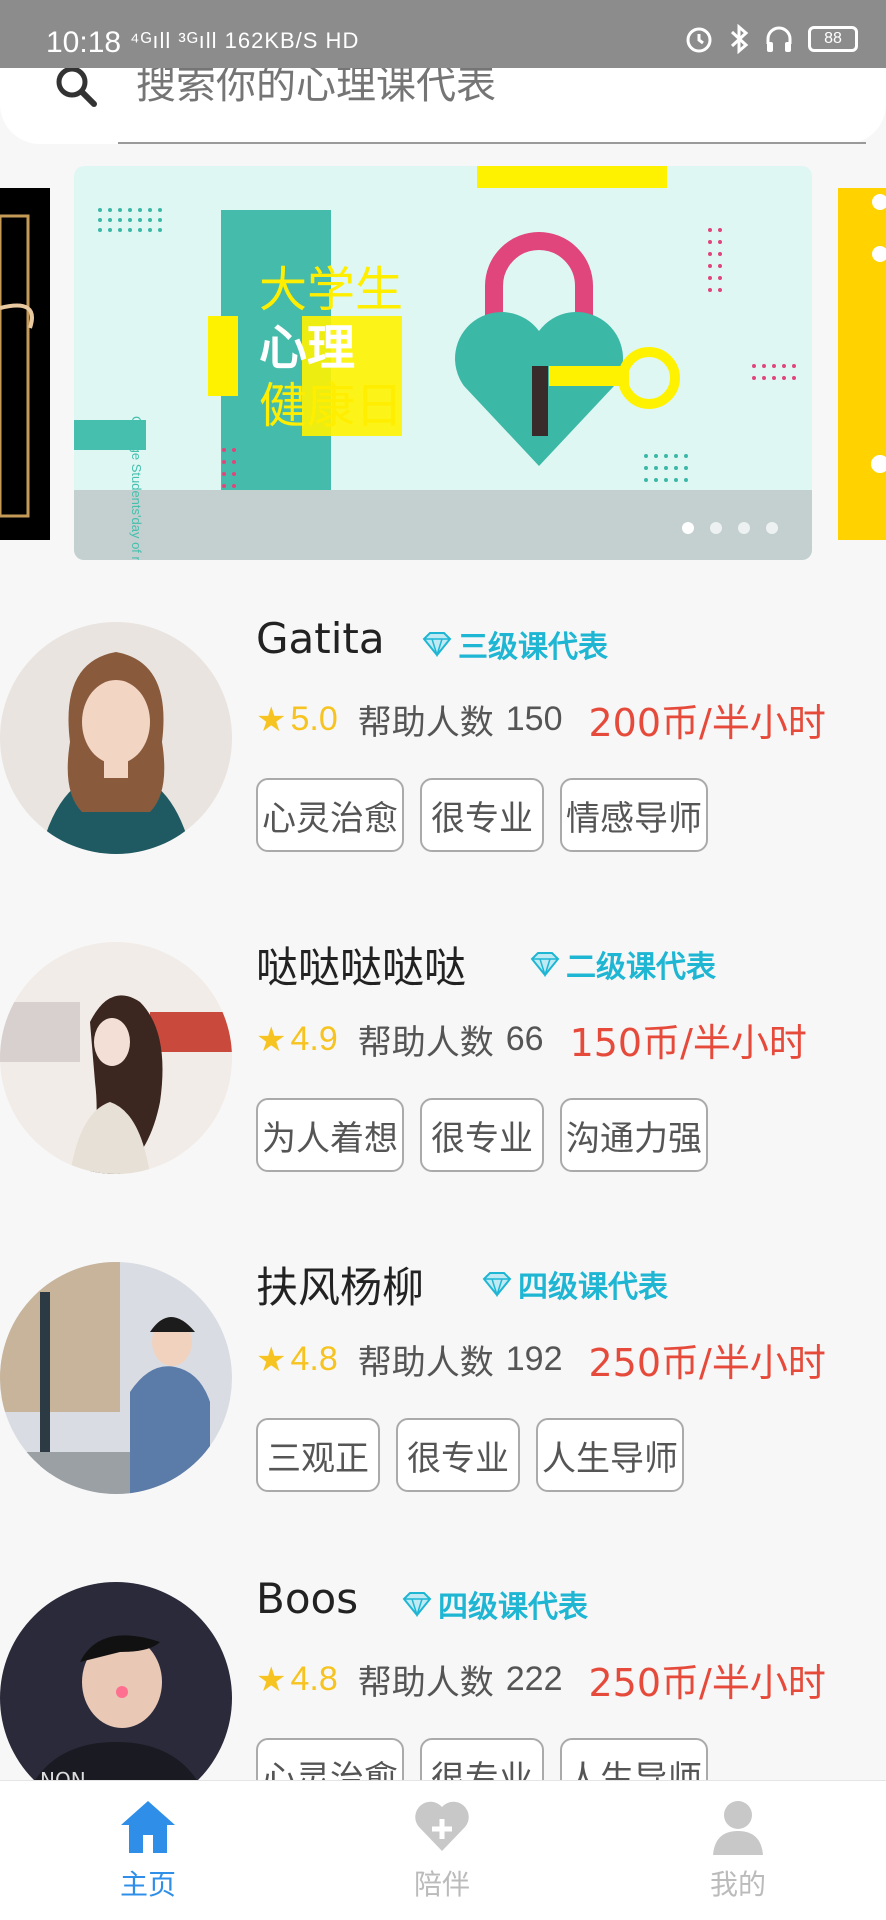 Image resolution: width=886 pixels, height=1920 pixels. I want to click on helped-count: 66, so click(524, 1039).